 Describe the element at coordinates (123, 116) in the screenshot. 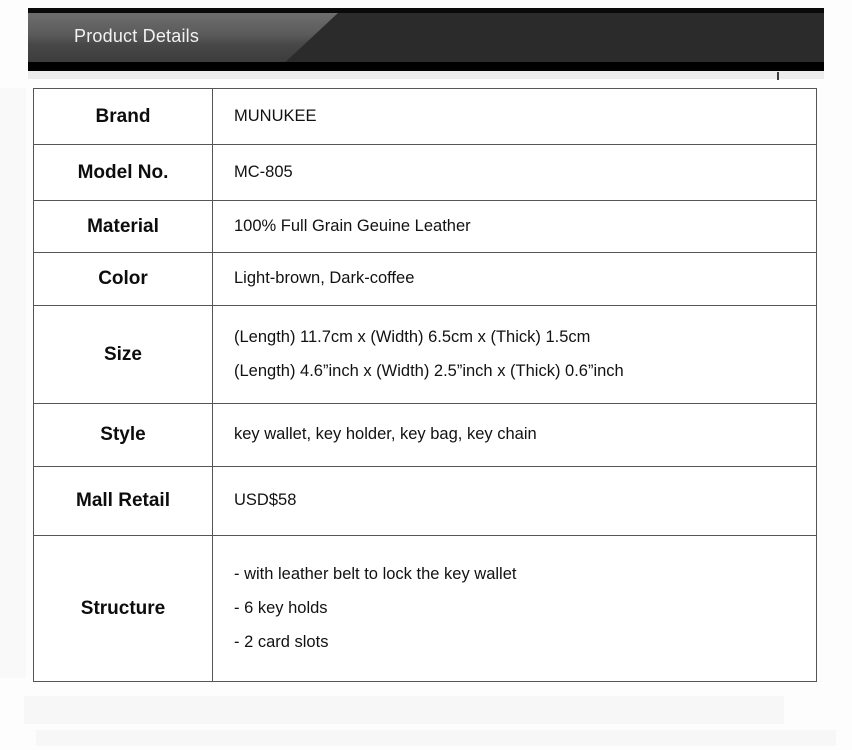

I see `spec-label-cell: Brand` at that location.